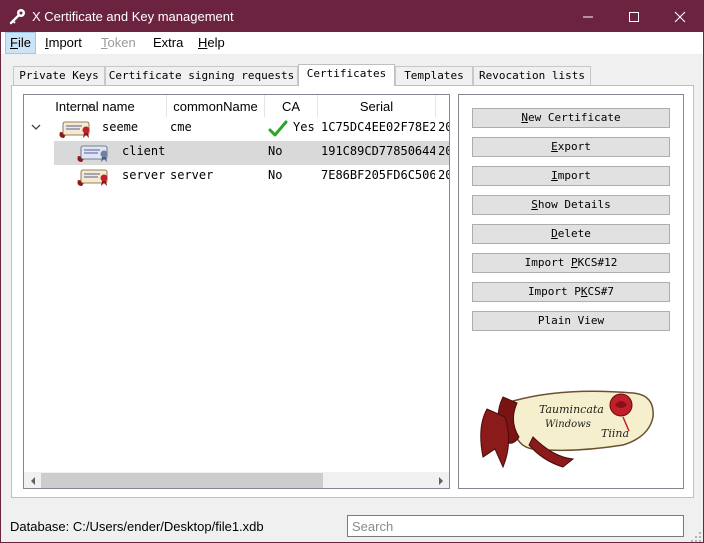 Image resolution: width=704 pixels, height=543 pixels. What do you see at coordinates (434, 75) in the screenshot?
I see `tab-templates: Templates` at bounding box center [434, 75].